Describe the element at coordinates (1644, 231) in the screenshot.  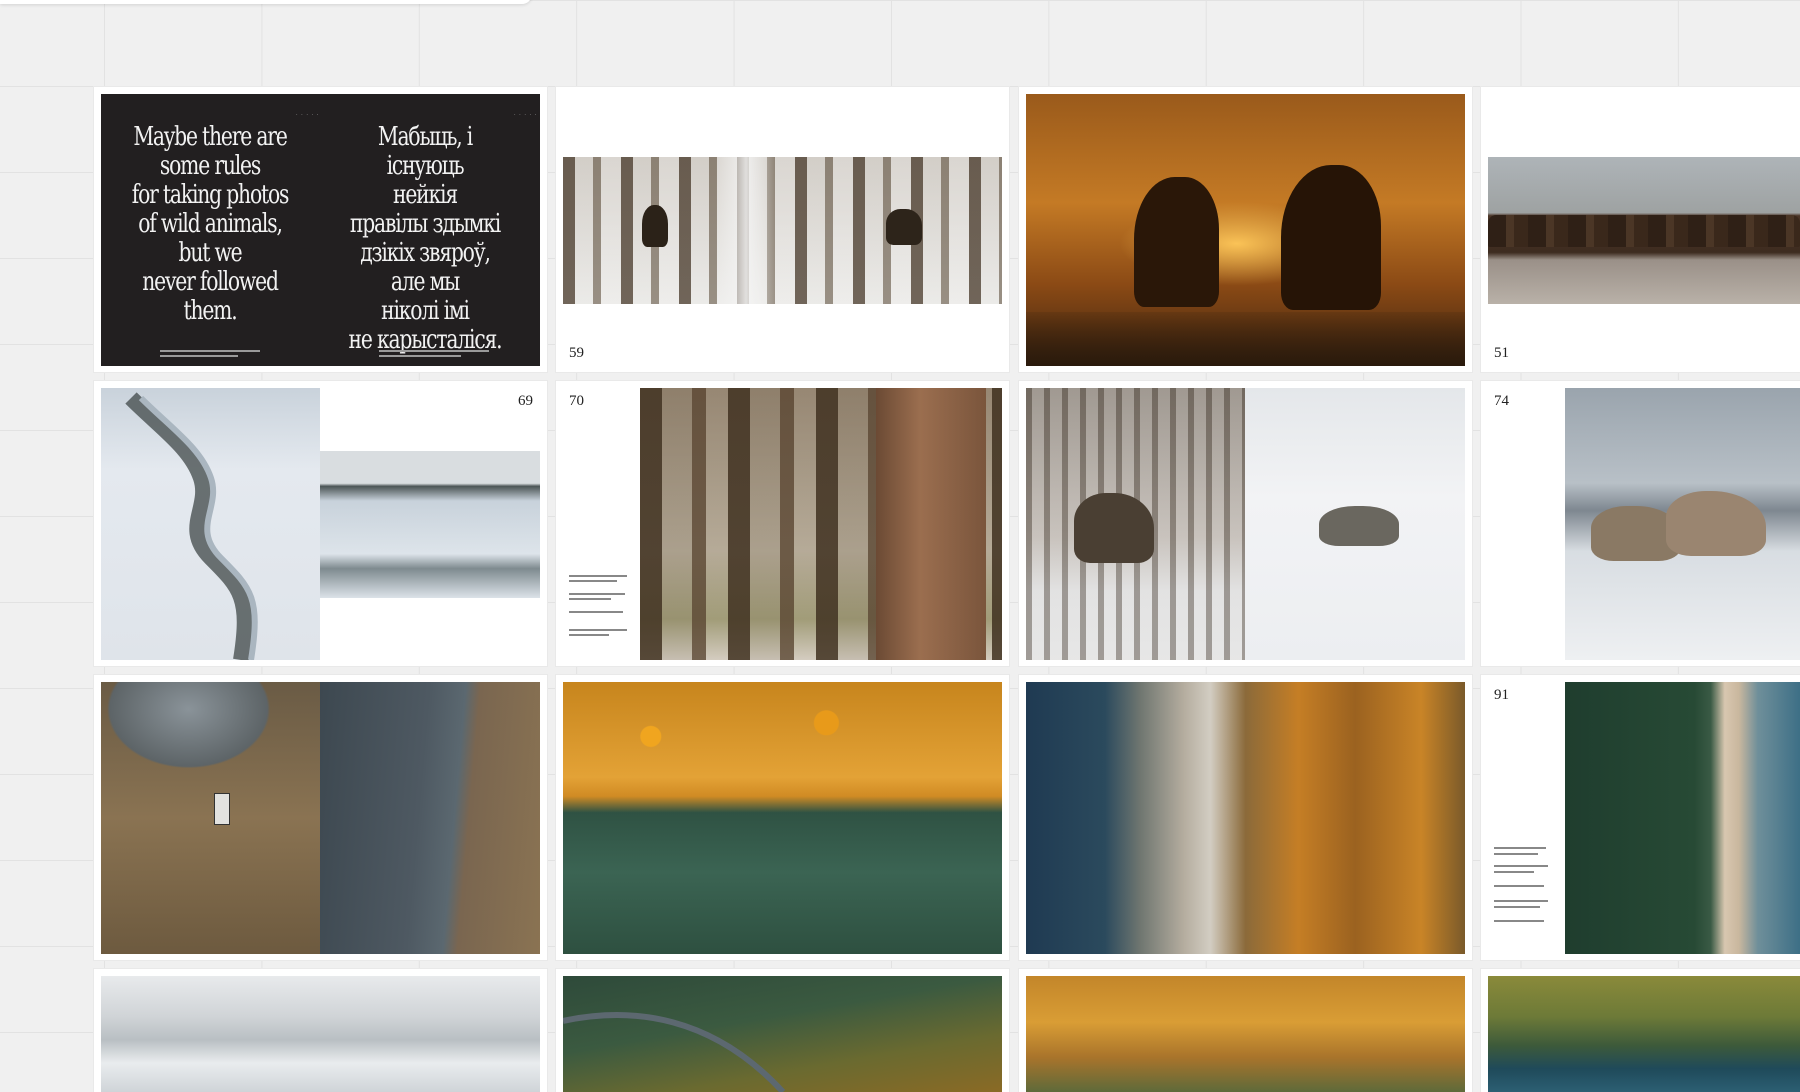
I see `herd-band` at that location.